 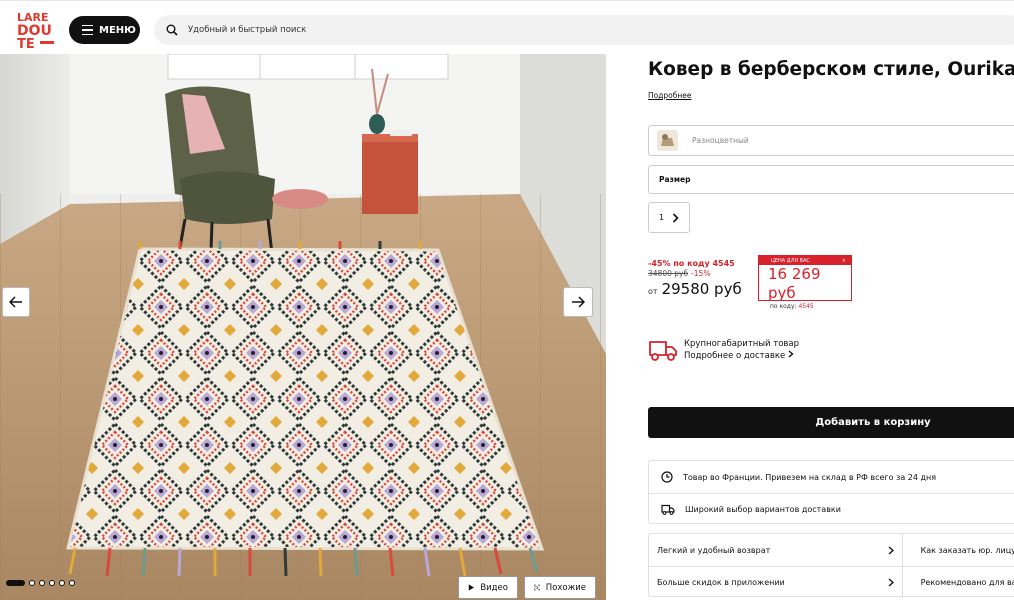 I want to click on promo-code-label: по коду:, so click(x=783, y=306).